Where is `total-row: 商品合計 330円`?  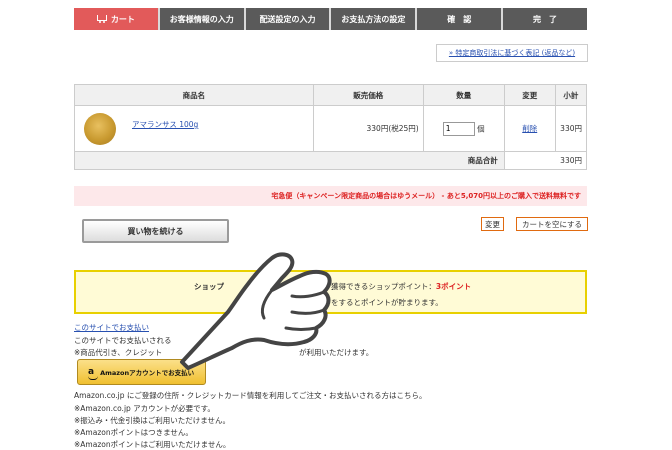
total-row: 商品合計 330円 is located at coordinates (331, 160).